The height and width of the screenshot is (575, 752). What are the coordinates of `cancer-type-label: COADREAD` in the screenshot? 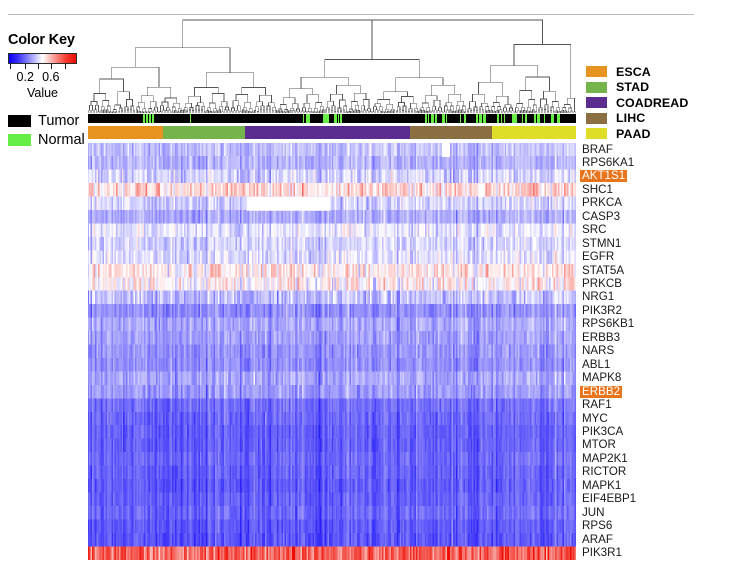 It's located at (652, 102).